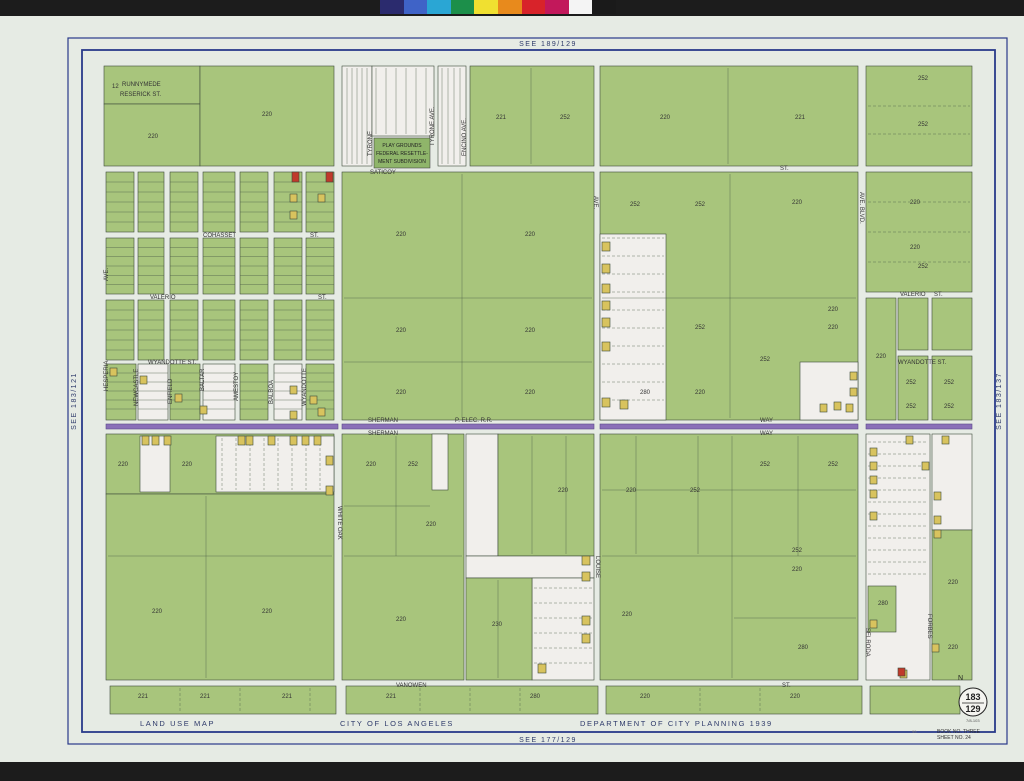  I want to click on footer-city: CITY OF LOS ANGELES, so click(397, 723).